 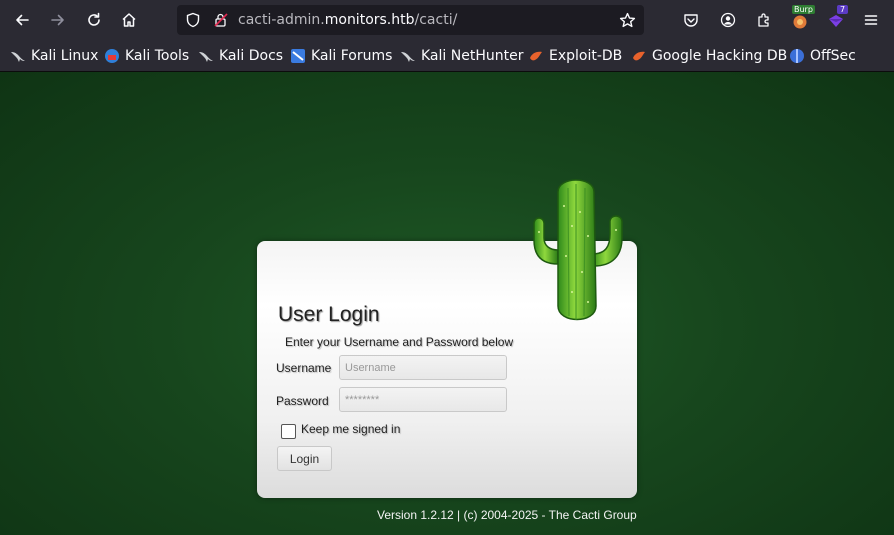 I want to click on bookmark-kali-docs: Kali Docs, so click(x=240, y=56).